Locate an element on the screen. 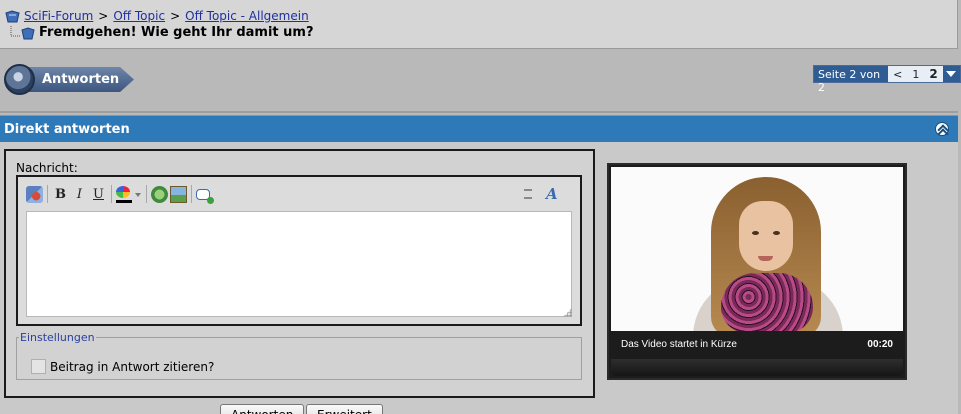  gear-icon is located at coordinates (19, 79).